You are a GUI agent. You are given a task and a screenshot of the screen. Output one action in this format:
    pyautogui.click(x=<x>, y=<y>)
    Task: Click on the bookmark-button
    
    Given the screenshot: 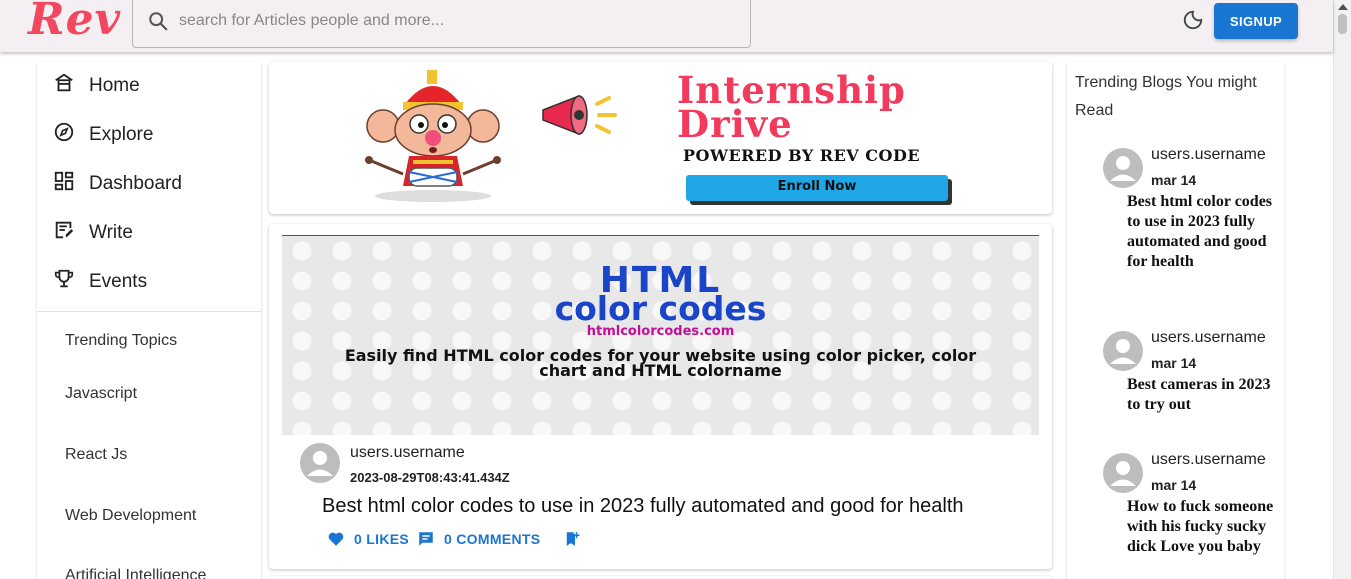 What is the action you would take?
    pyautogui.click(x=573, y=539)
    